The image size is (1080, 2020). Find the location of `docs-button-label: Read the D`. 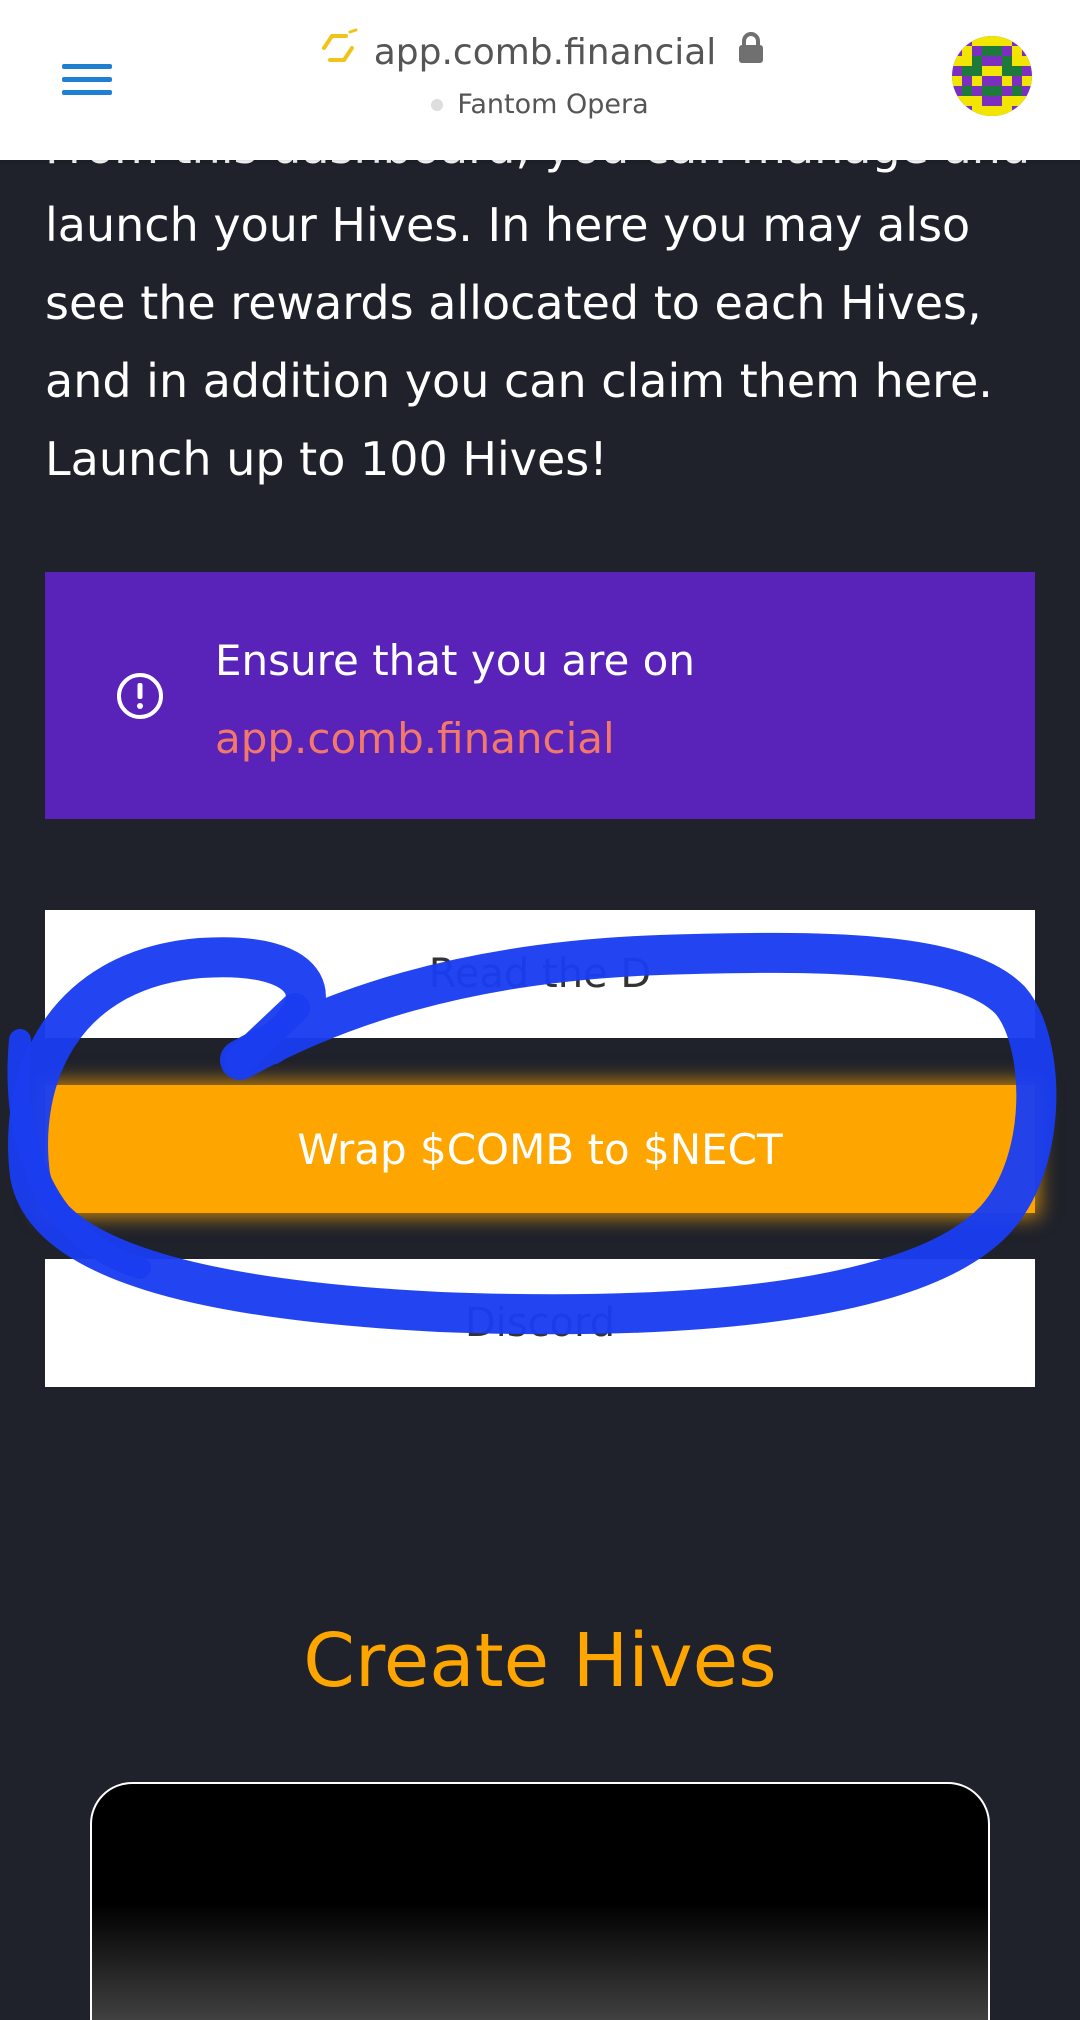

docs-button-label: Read the D is located at coordinates (540, 974).